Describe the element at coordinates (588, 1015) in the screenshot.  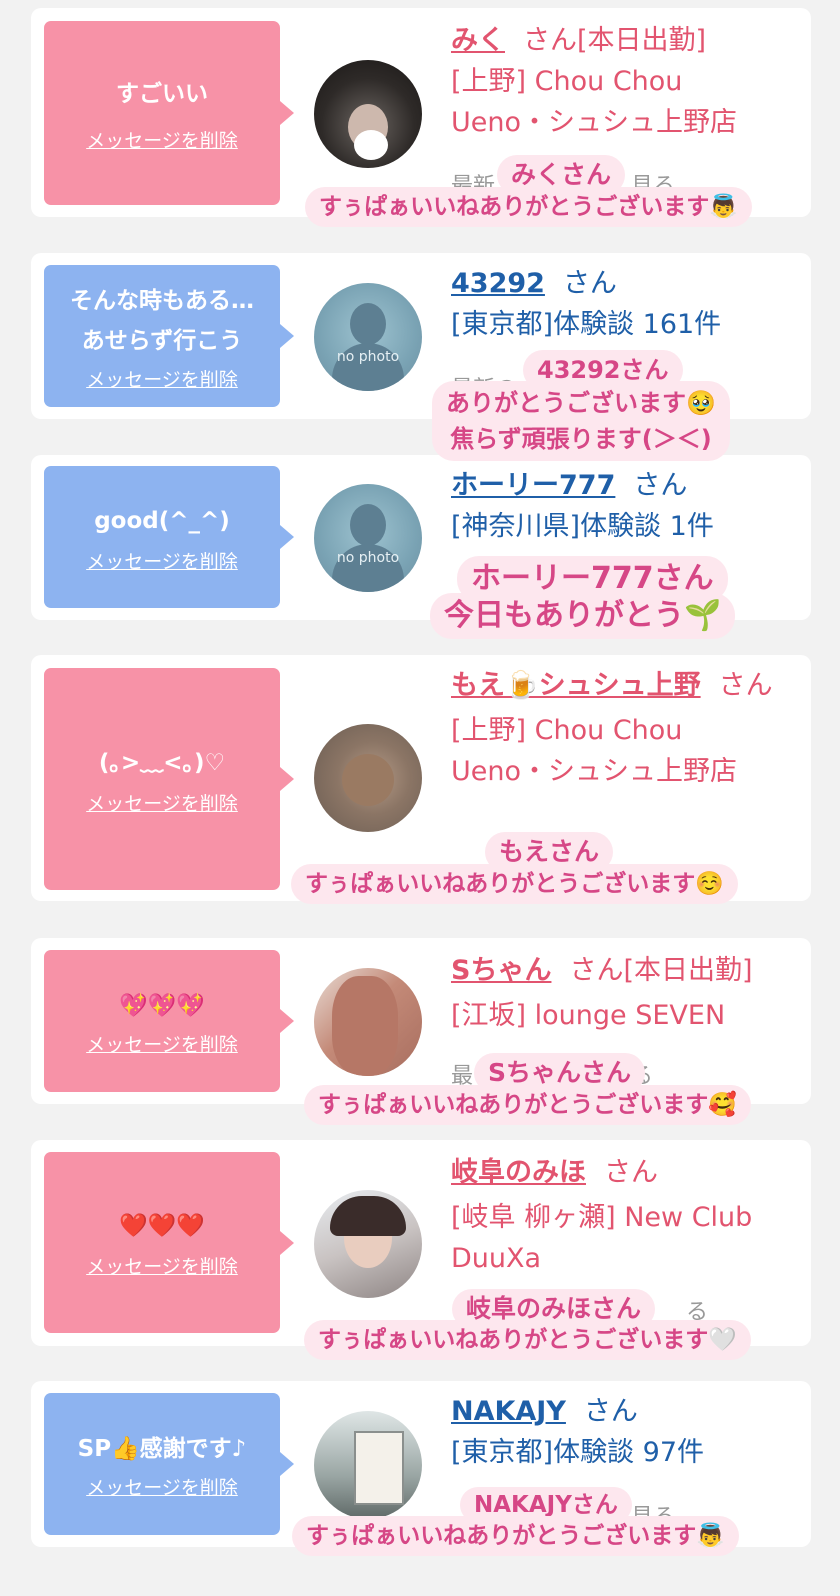
I see `shop-line: [江坂] lounge SEVEN` at that location.